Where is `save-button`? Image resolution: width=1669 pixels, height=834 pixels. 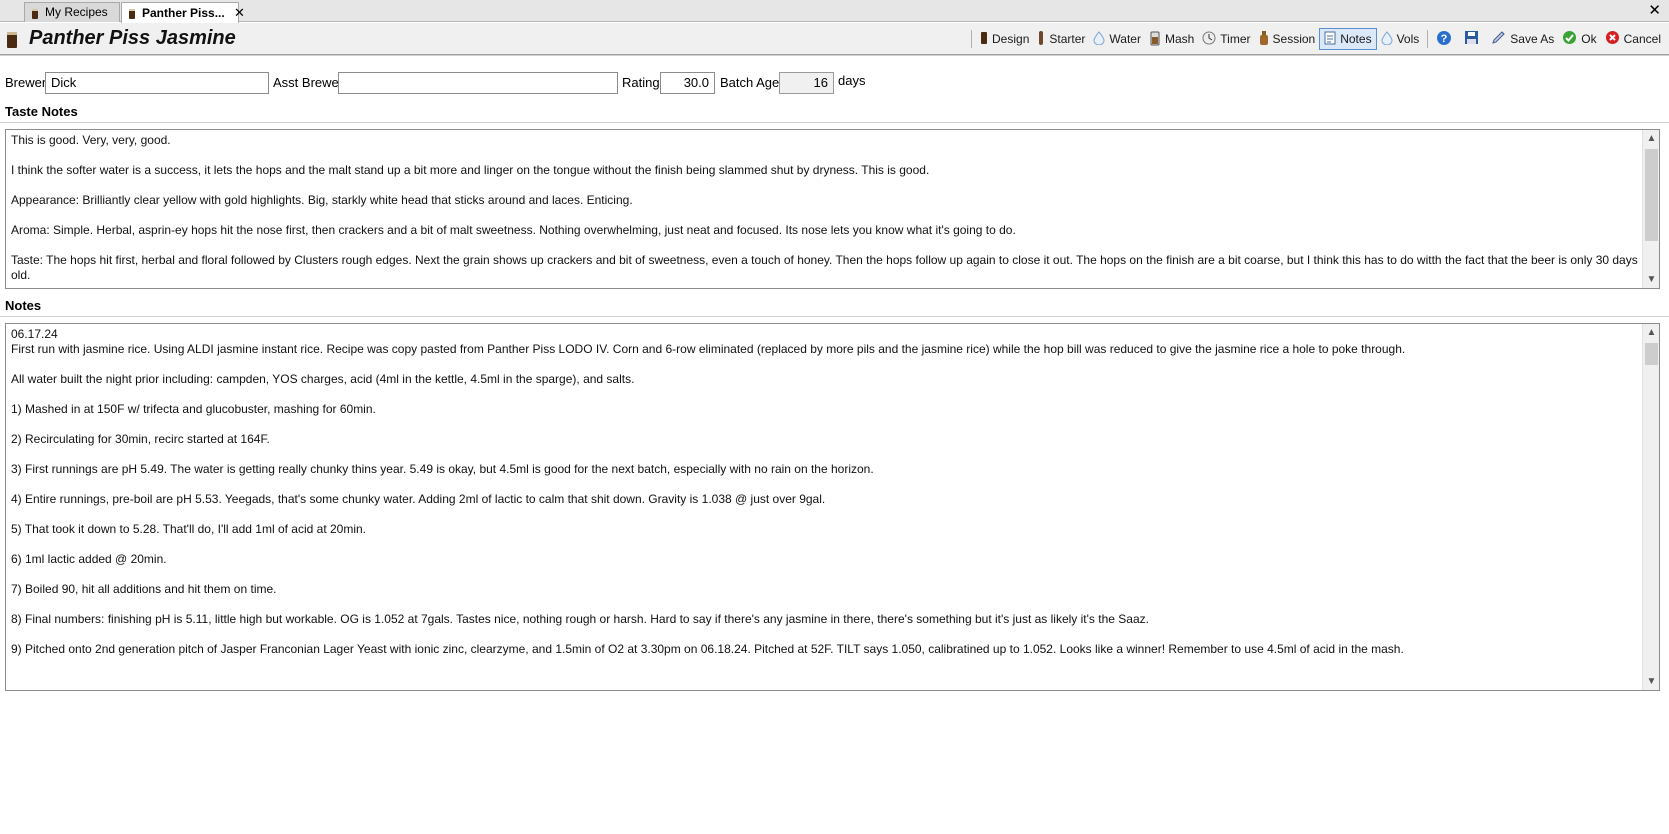
save-button is located at coordinates (1473, 39).